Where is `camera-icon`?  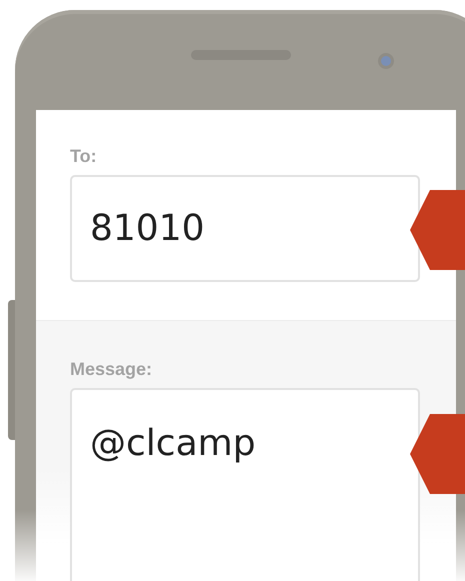
camera-icon is located at coordinates (386, 61).